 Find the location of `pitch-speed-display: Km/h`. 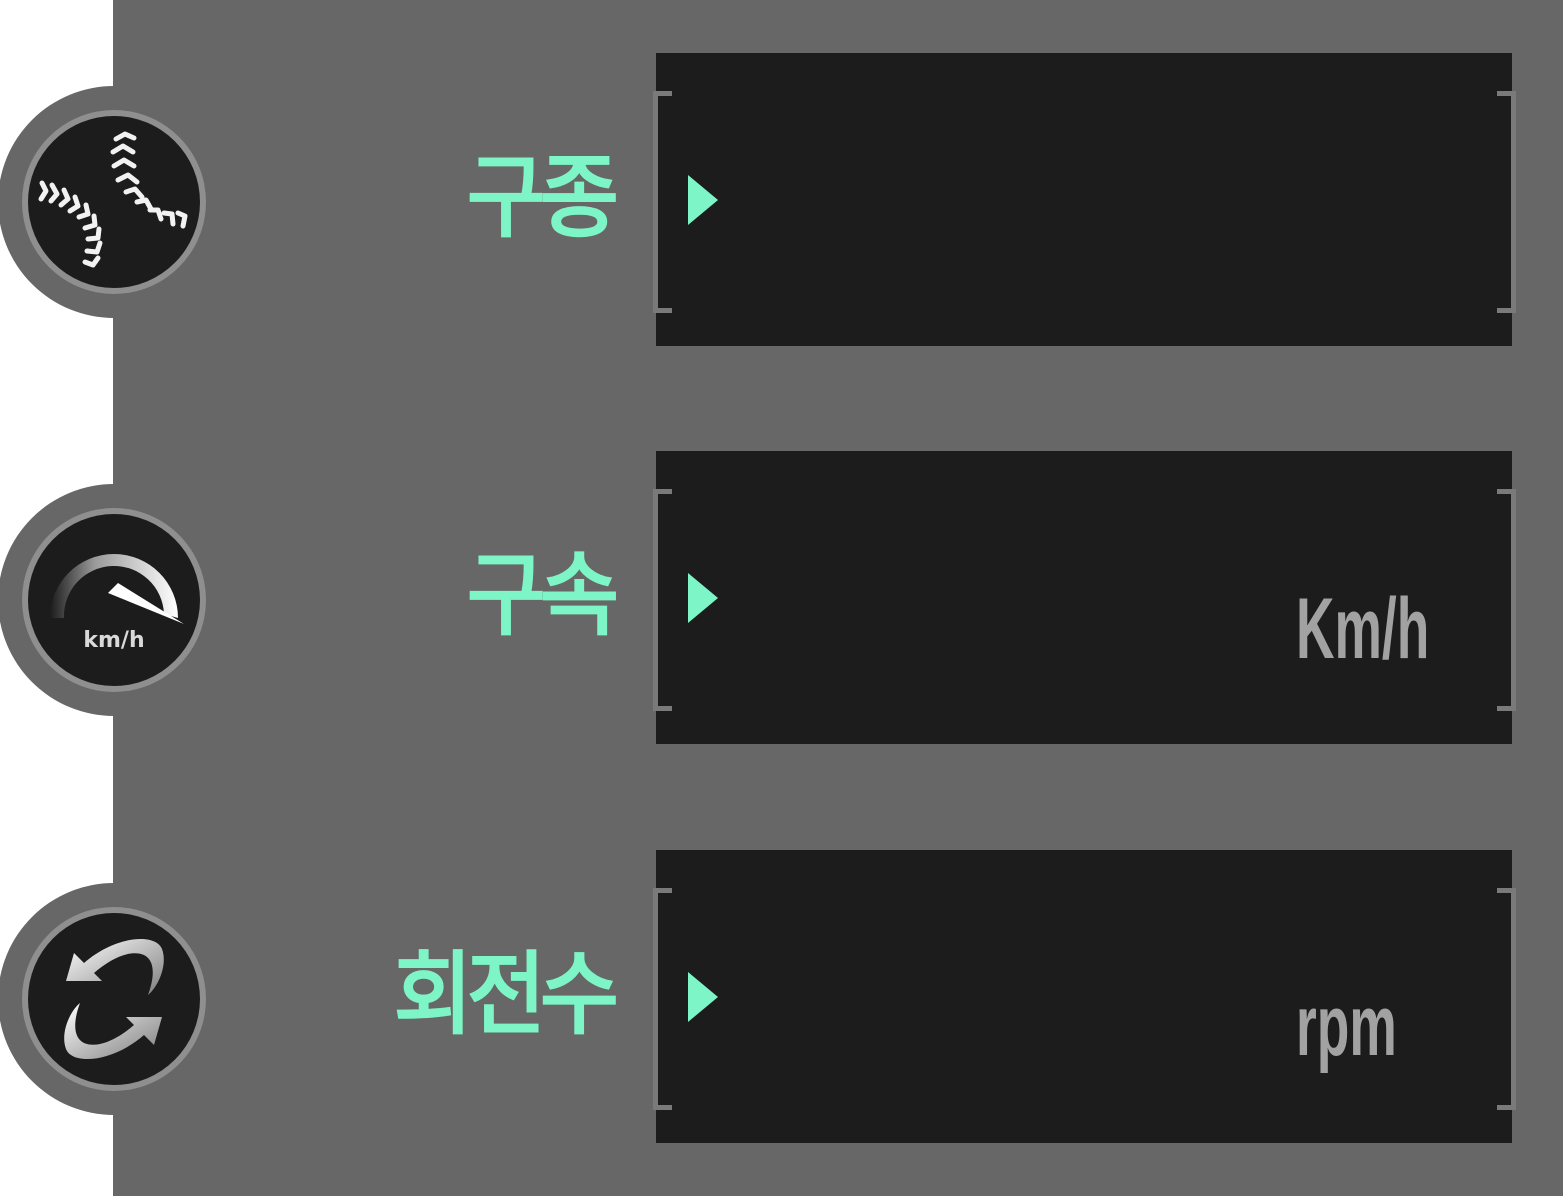

pitch-speed-display: Km/h is located at coordinates (1084, 597).